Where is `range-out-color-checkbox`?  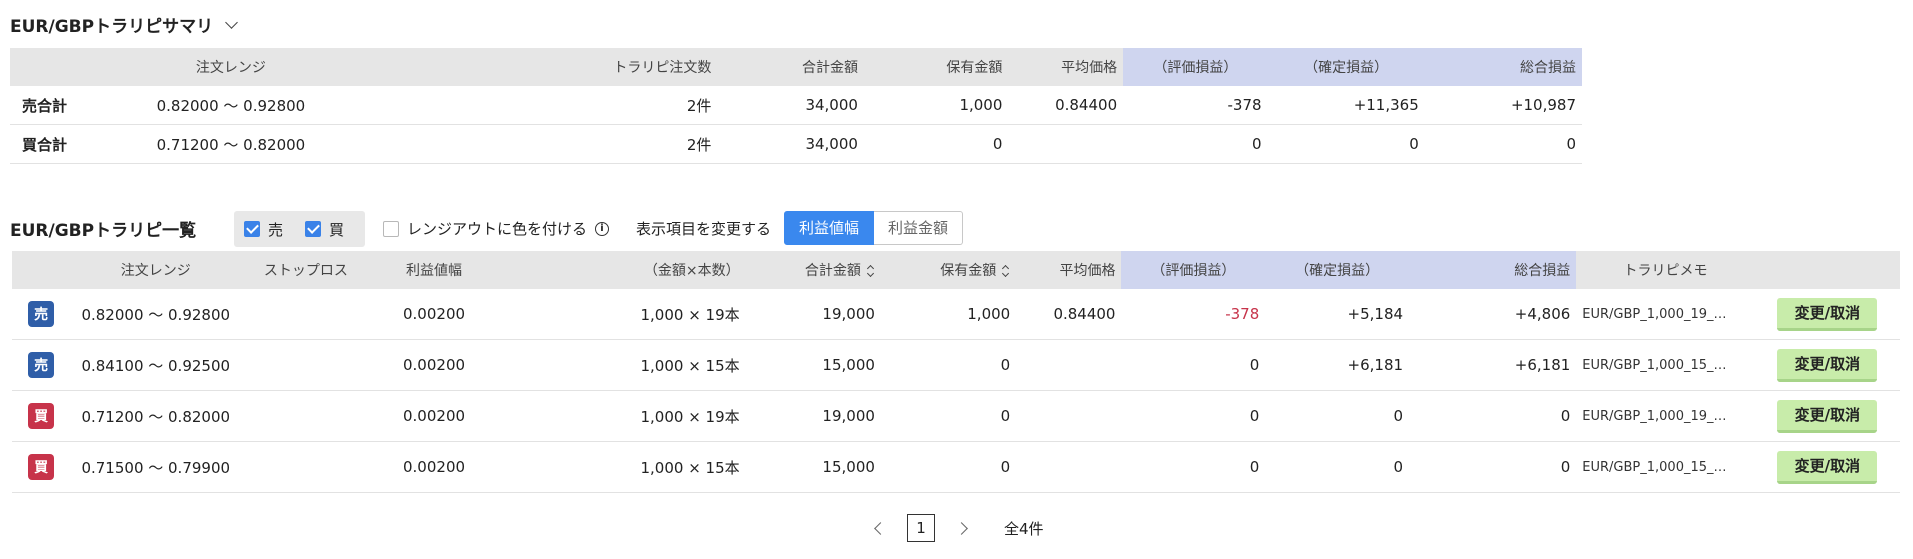 range-out-color-checkbox is located at coordinates (391, 228).